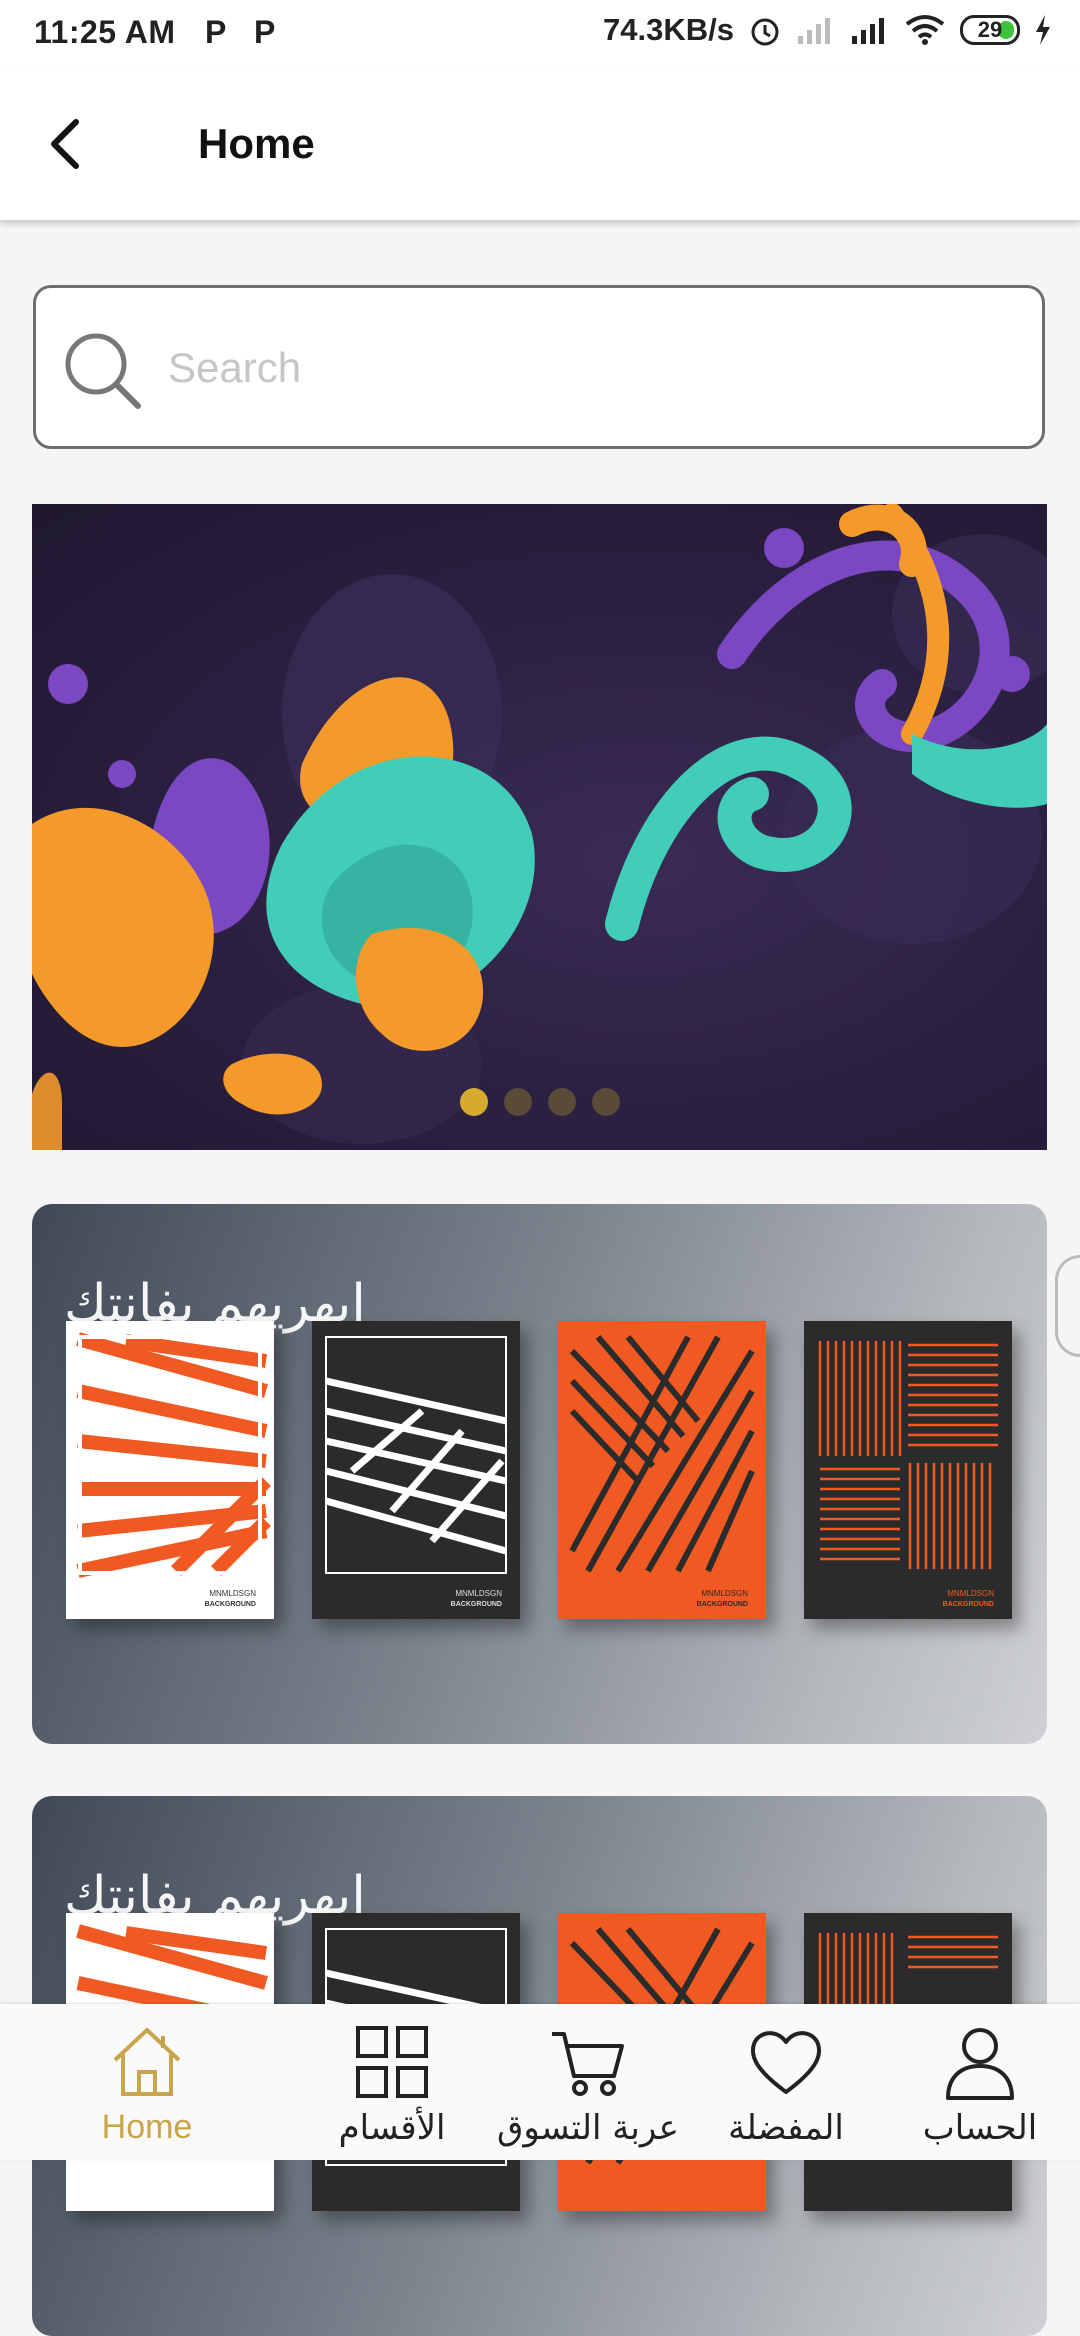 This screenshot has width=1080, height=2336. I want to click on app-bar: Home, so click(540, 145).